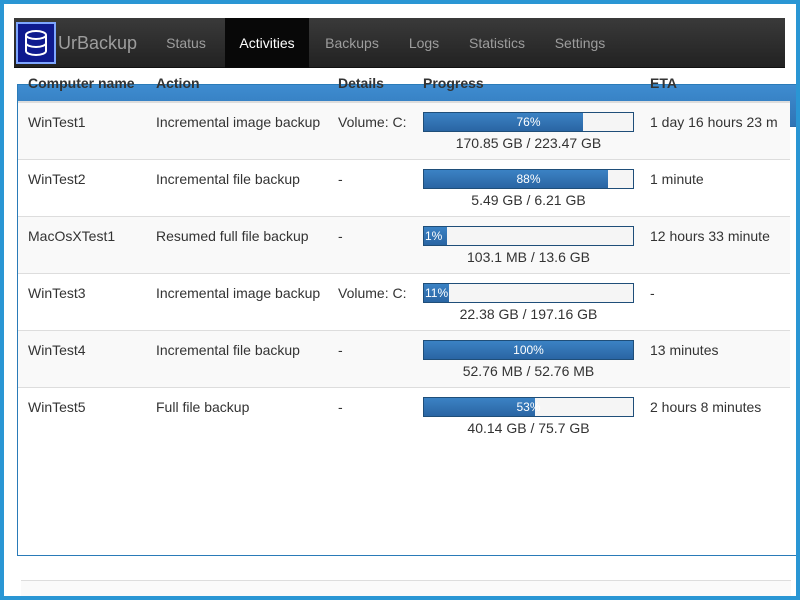 Image resolution: width=800 pixels, height=600 pixels. Describe the element at coordinates (526, 83) in the screenshot. I see `header-progress: Progress` at that location.